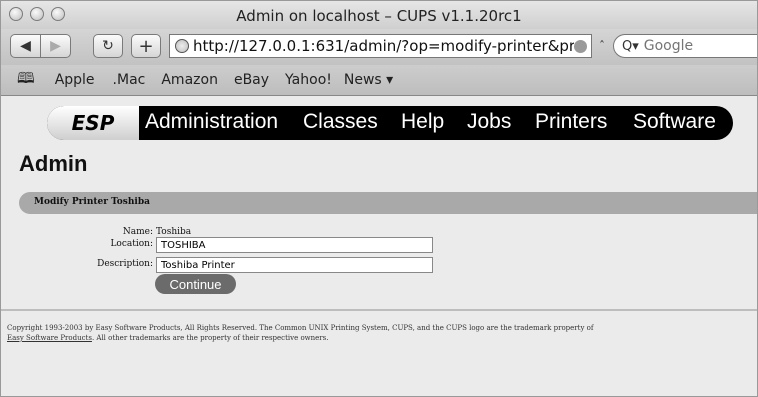 This screenshot has width=758, height=397. What do you see at coordinates (26, 80) in the screenshot?
I see `book-icon: 🕮` at bounding box center [26, 80].